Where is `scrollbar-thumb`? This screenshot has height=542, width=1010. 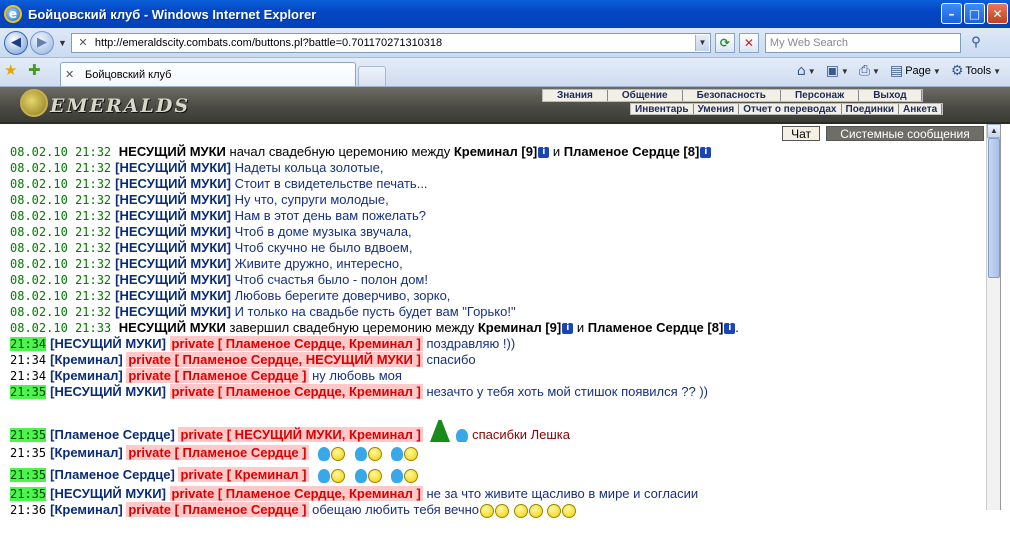 scrollbar-thumb is located at coordinates (994, 208).